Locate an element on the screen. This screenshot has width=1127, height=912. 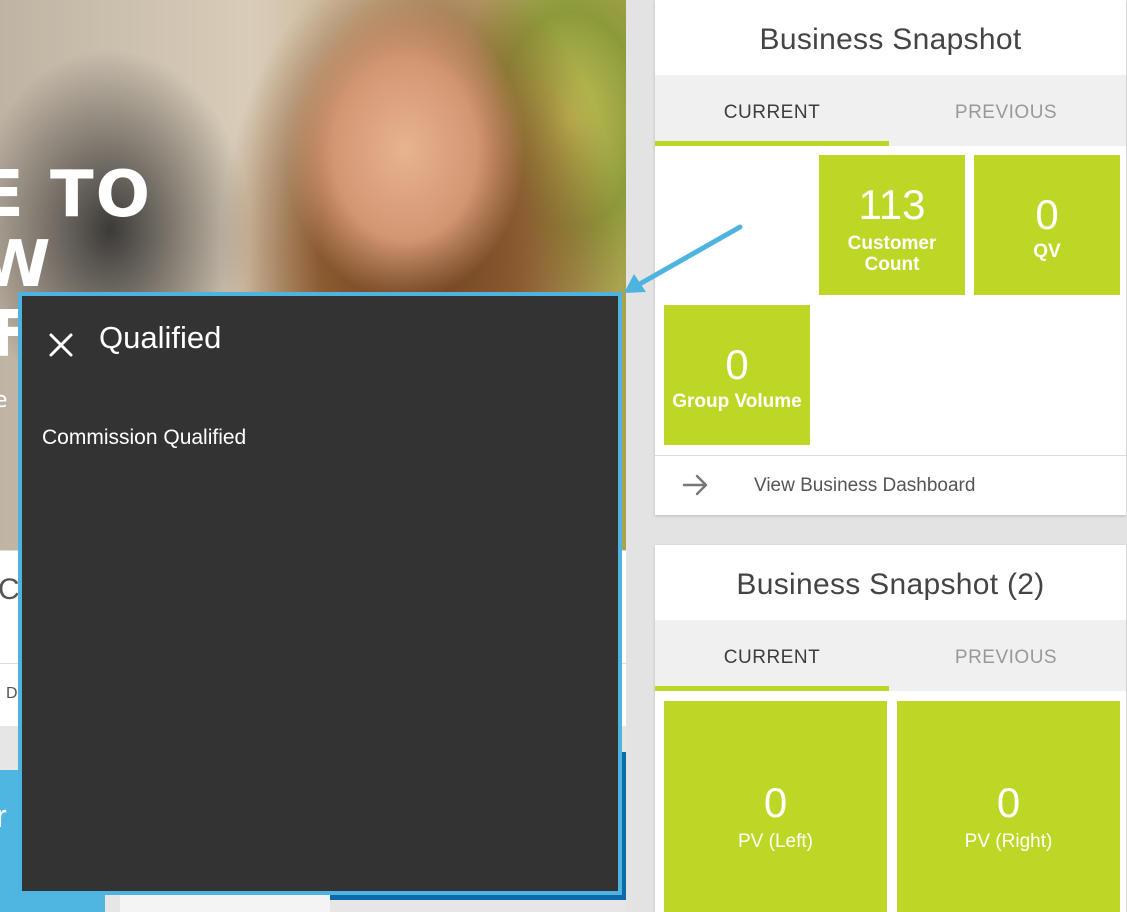
popup-title: Qualified is located at coordinates (160, 337).